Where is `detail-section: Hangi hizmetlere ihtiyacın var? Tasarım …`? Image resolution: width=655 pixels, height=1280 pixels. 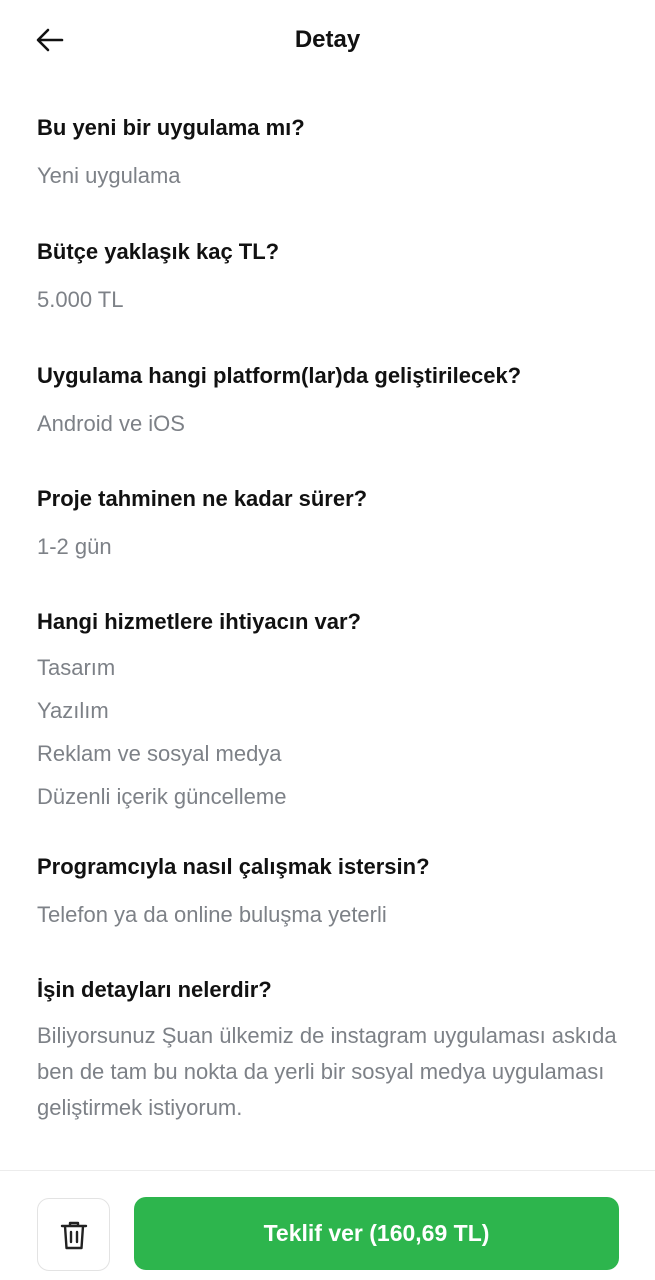
detail-section: Hangi hizmetlere ihtiyacın var? Tasarım … is located at coordinates (332, 712).